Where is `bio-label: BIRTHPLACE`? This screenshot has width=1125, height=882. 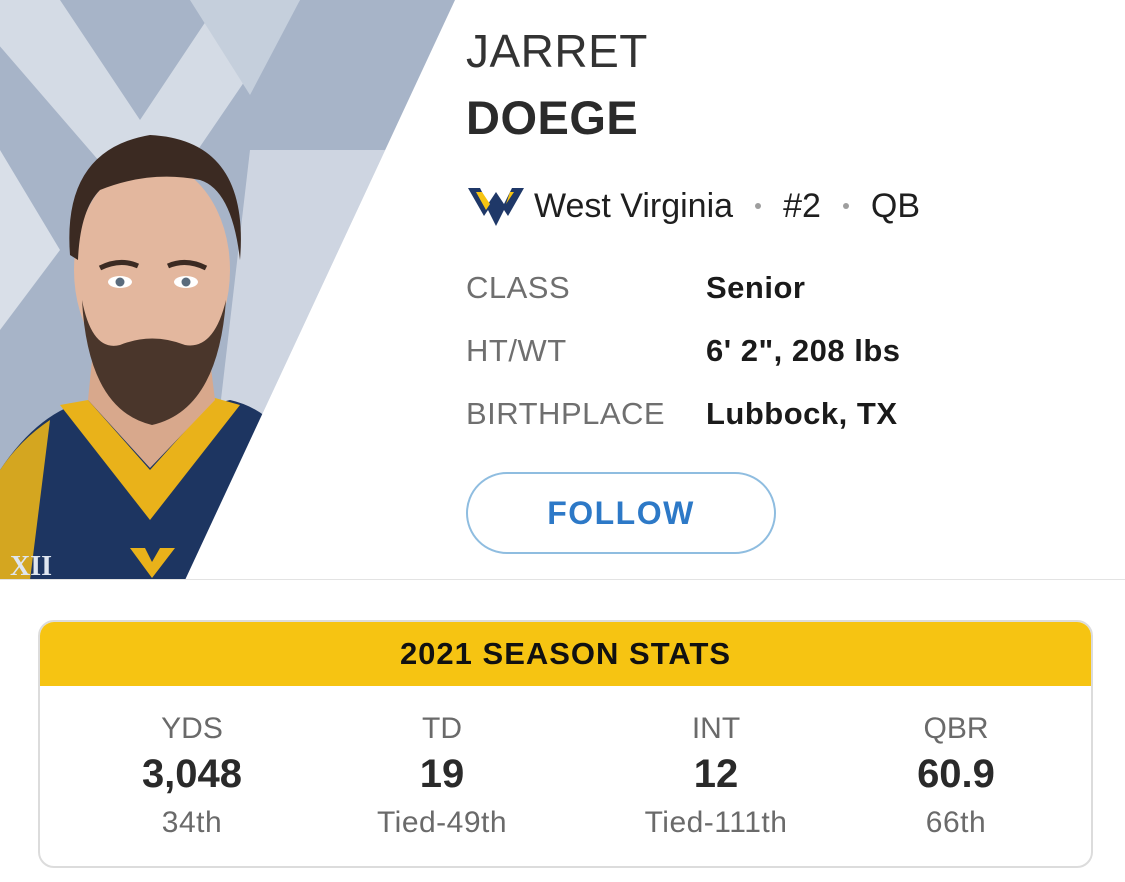 bio-label: BIRTHPLACE is located at coordinates (566, 413).